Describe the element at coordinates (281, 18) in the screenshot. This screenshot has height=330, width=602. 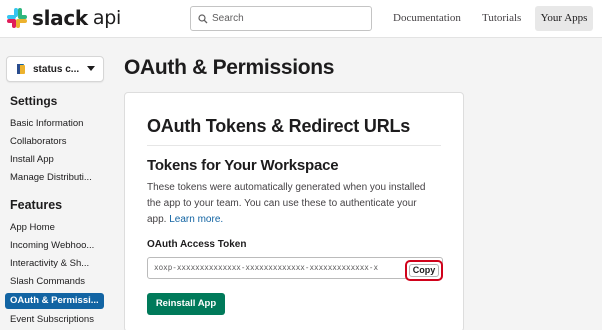
I see `search-input: Search` at that location.